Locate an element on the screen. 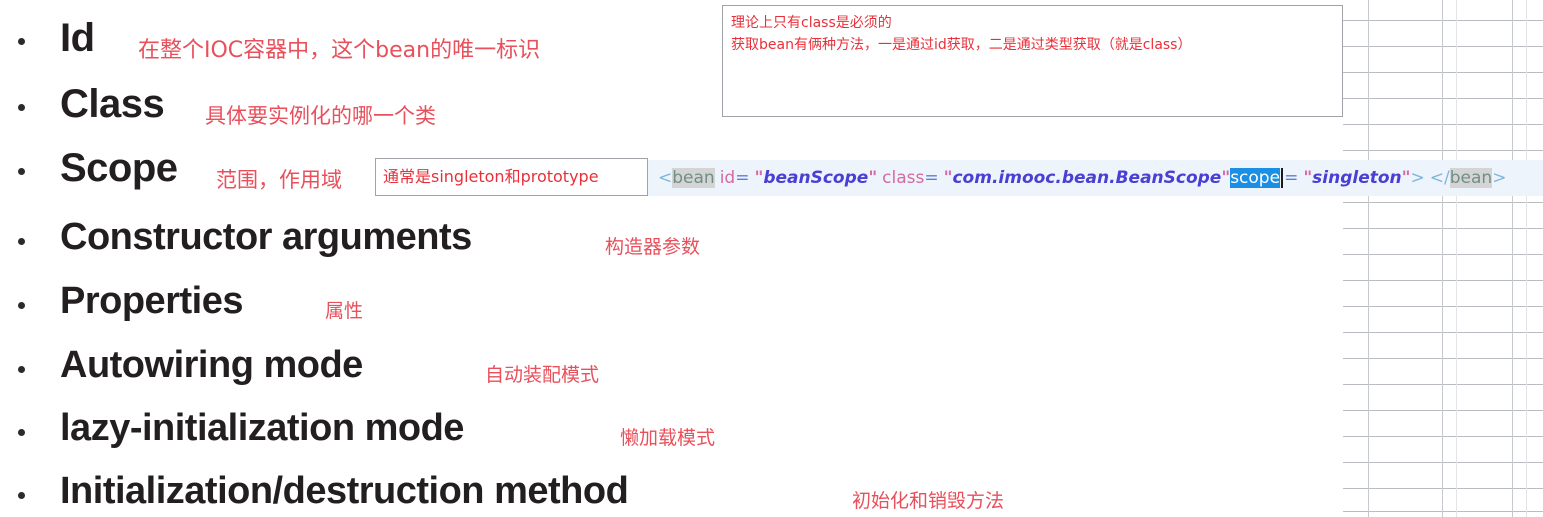 This screenshot has width=1543, height=517. xml-close-tag-end: > is located at coordinates (1499, 178).